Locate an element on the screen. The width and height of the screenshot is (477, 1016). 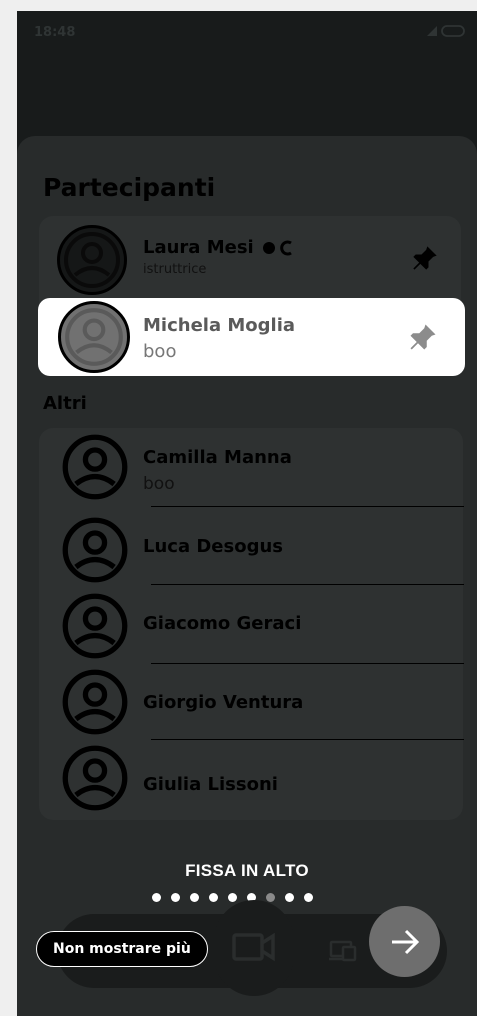
list-item: Giulia Lissoni is located at coordinates (251, 780).